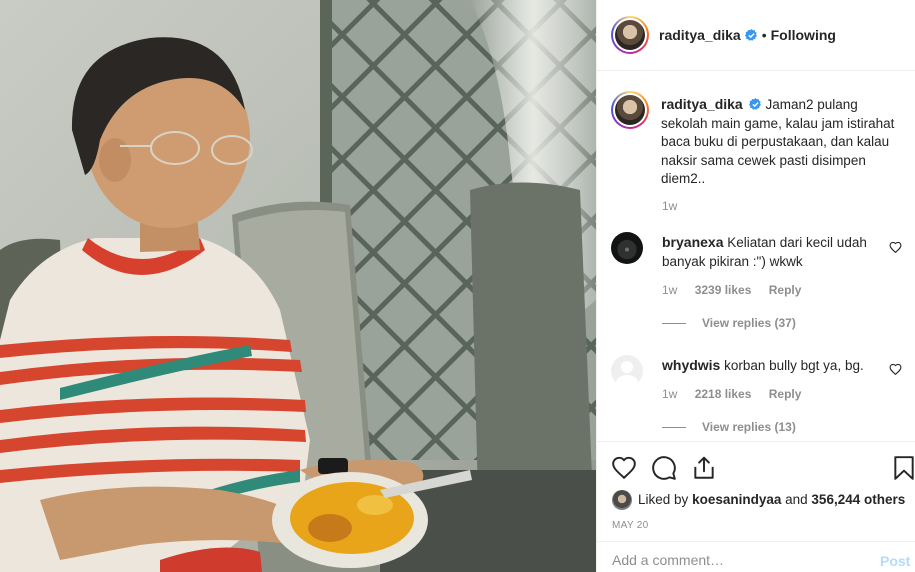  Describe the element at coordinates (803, 35) in the screenshot. I see `following-button: Following` at that location.